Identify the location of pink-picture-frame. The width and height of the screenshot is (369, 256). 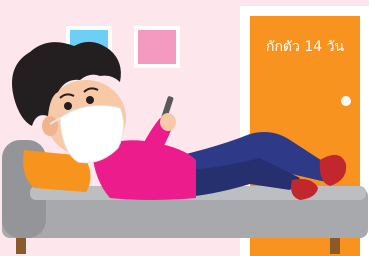
(157, 47).